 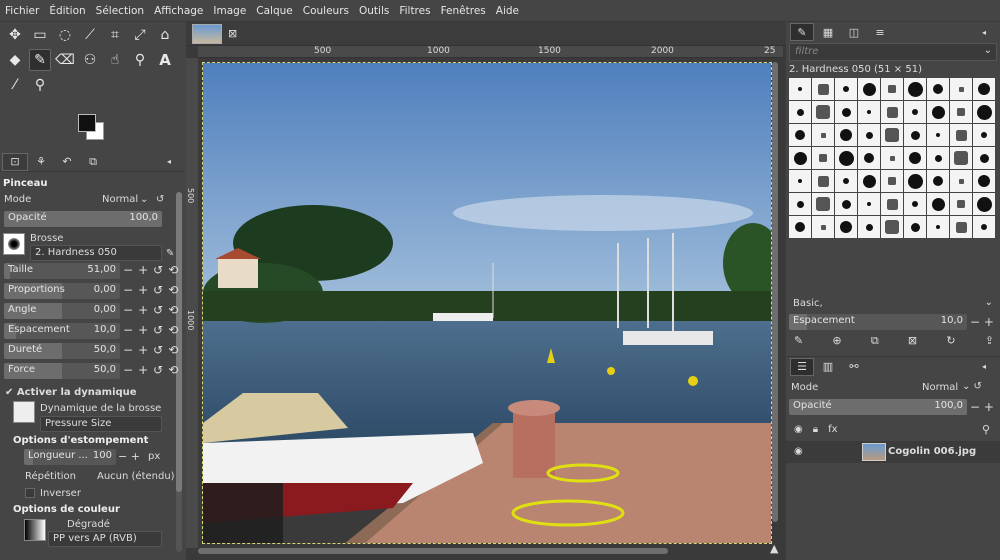 What do you see at coordinates (232, 33) in the screenshot?
I see `close-tab-icon: ⊠` at bounding box center [232, 33].